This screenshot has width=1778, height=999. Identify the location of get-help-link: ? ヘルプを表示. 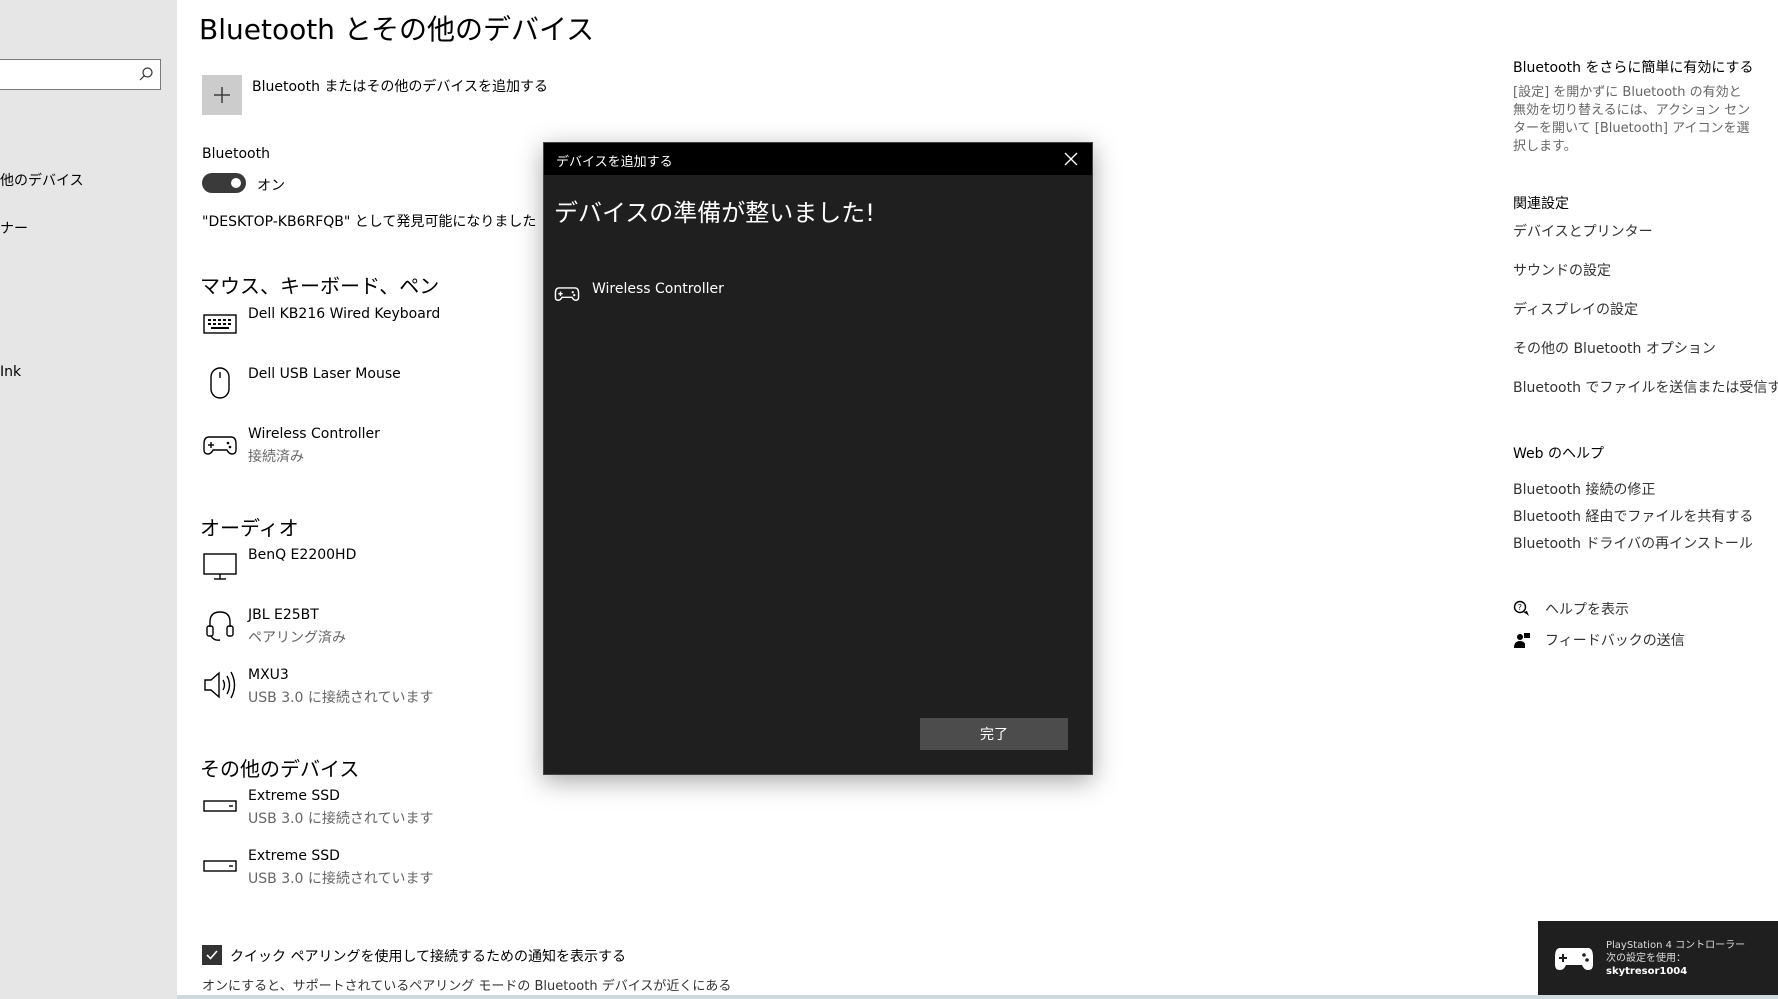
(1571, 609).